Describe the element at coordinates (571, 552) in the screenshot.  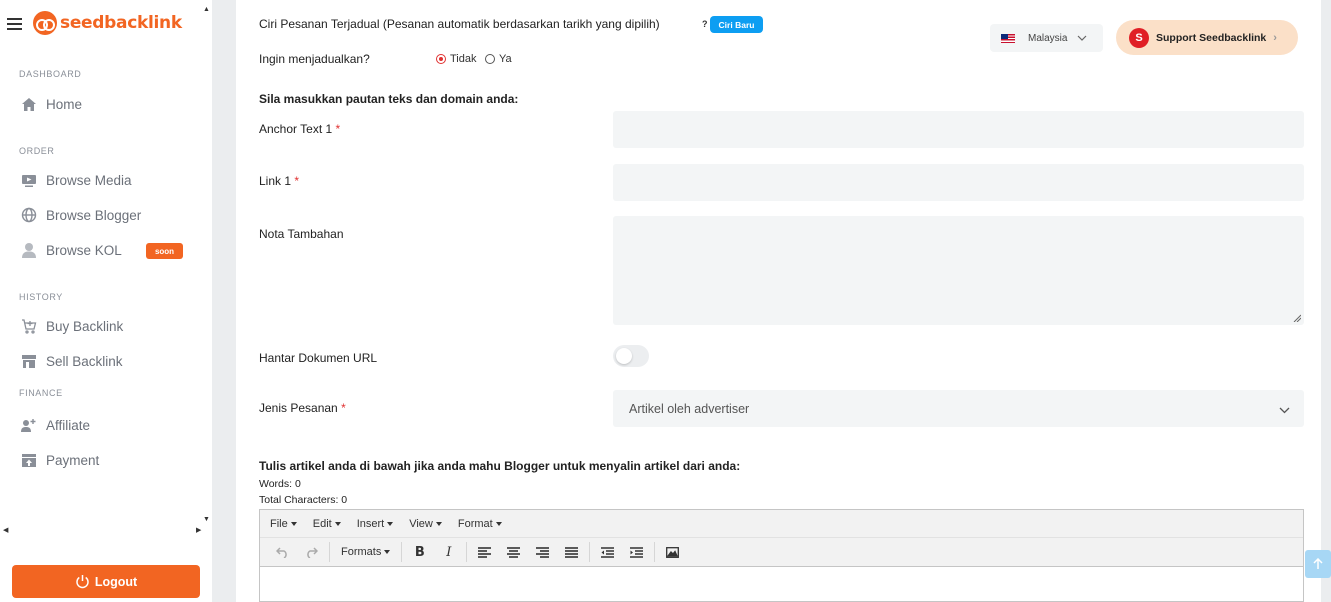
I see `align-justify-icon` at that location.